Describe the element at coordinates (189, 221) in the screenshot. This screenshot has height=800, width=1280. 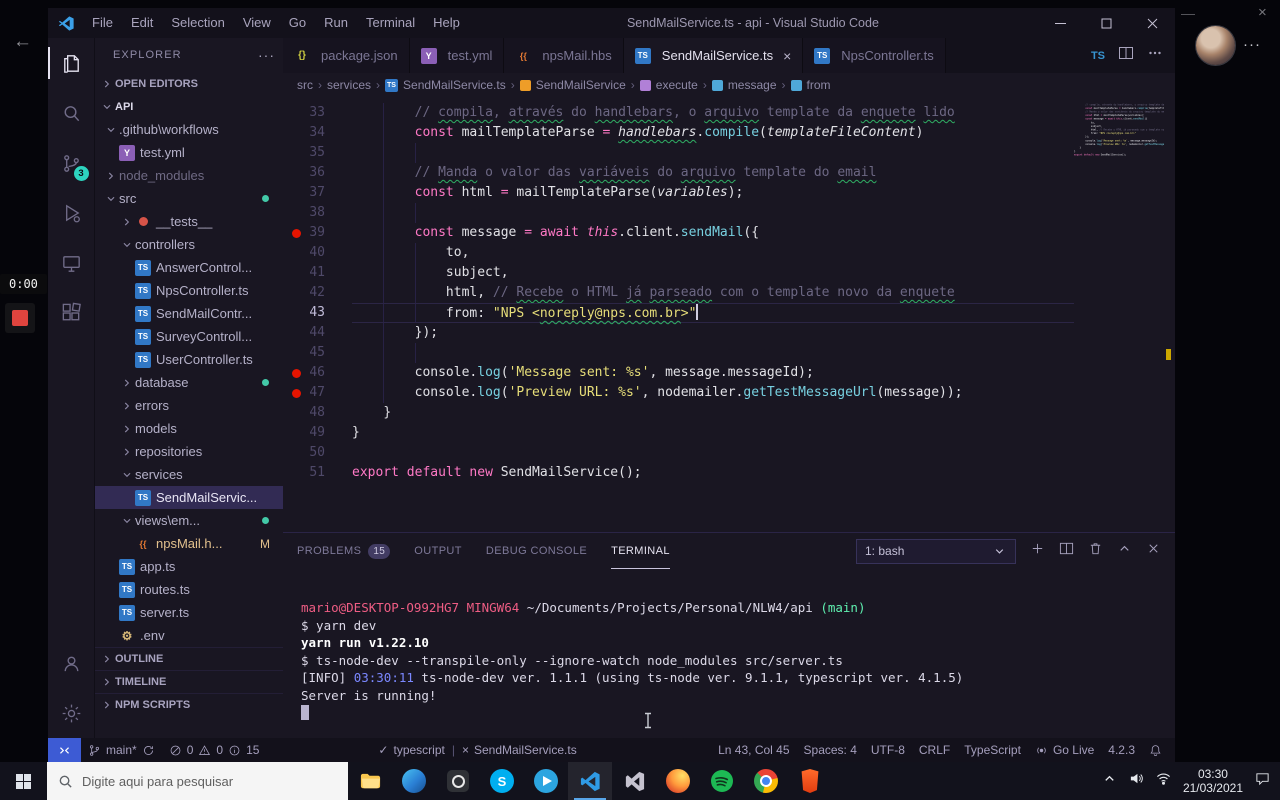
I see `tree-item-tests: __tests__` at that location.